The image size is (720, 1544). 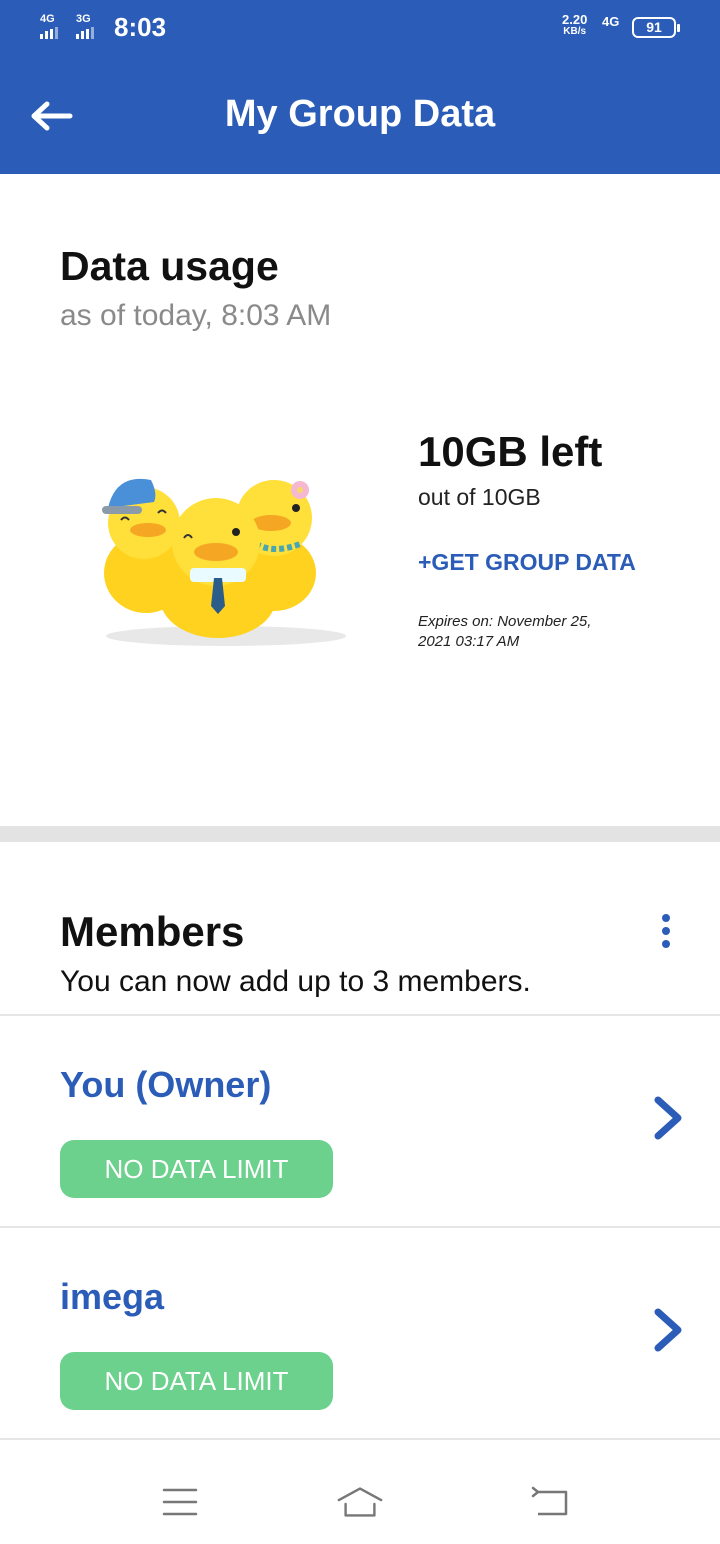 I want to click on battery-icon: 91, so click(x=656, y=27).